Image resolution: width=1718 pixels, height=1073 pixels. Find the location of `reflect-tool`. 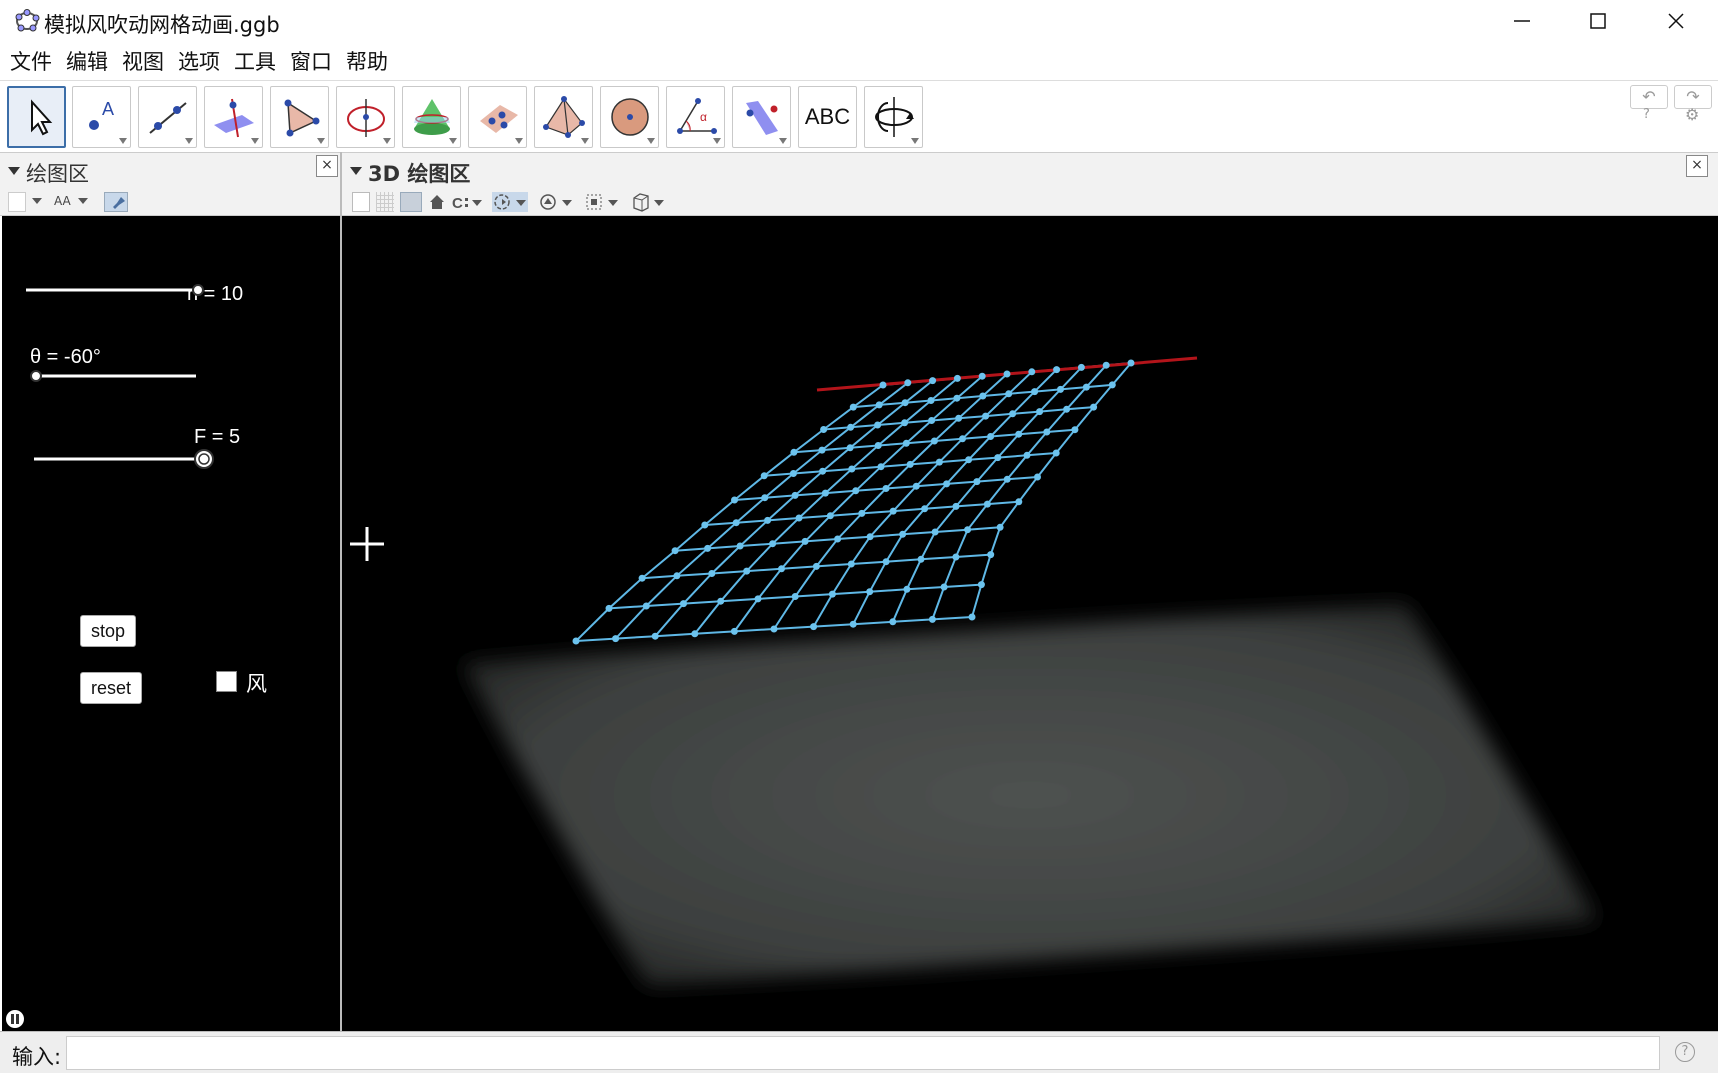

reflect-tool is located at coordinates (761, 117).